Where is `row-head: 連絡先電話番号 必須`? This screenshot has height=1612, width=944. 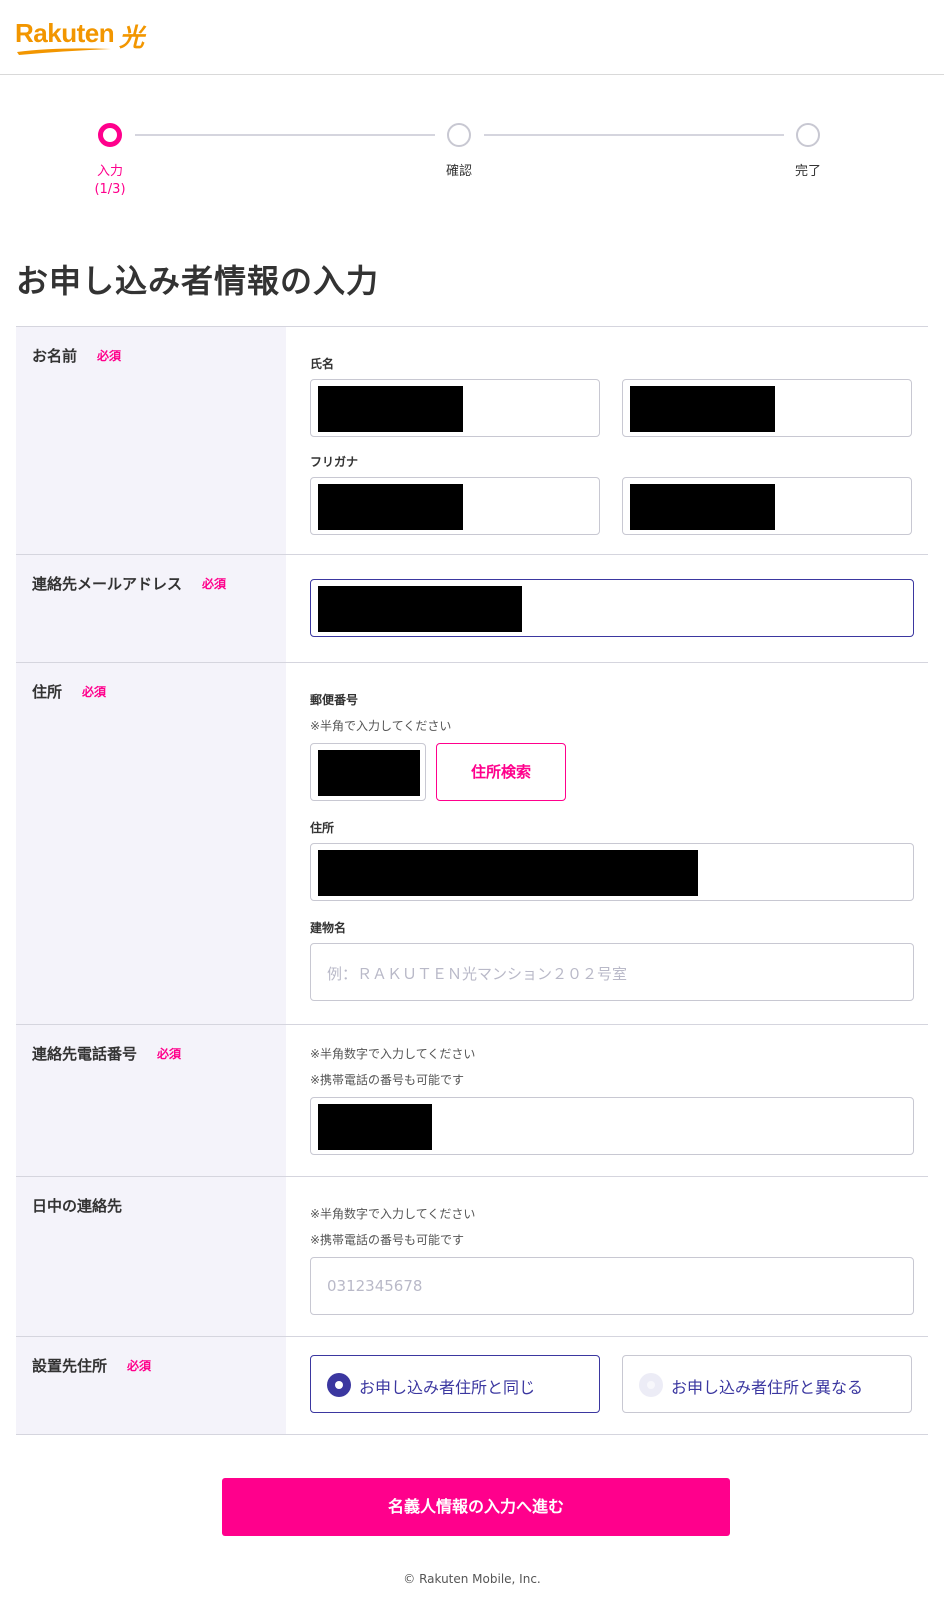
row-head: 連絡先電話番号 必須 is located at coordinates (151, 1100).